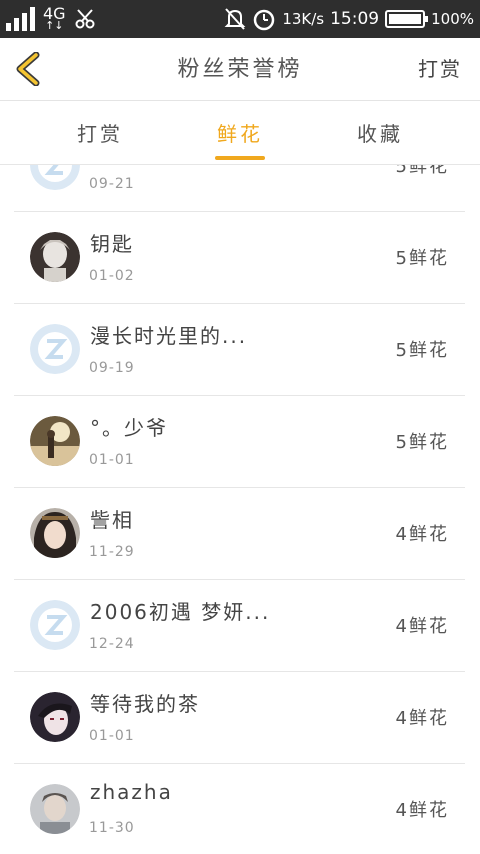  Describe the element at coordinates (239, 809) in the screenshot. I see `list-item: zhazha 11-30 4鲜花` at that location.